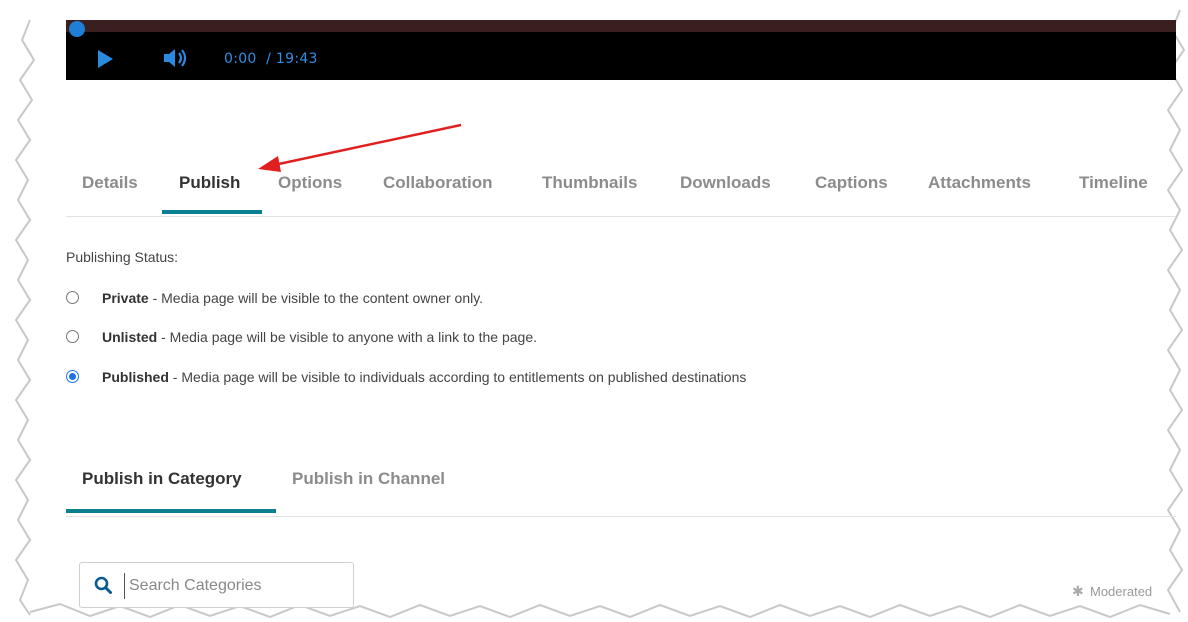 The image size is (1188, 622). I want to click on search-icon, so click(103, 585).